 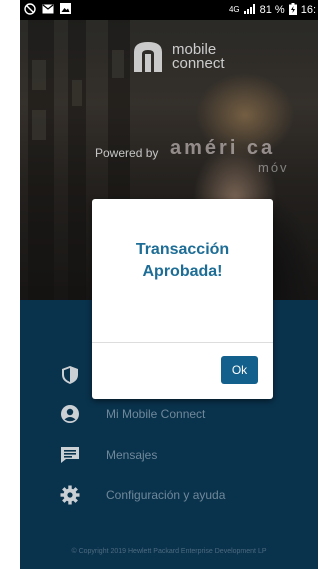 I want to click on image-icon, so click(x=65, y=10).